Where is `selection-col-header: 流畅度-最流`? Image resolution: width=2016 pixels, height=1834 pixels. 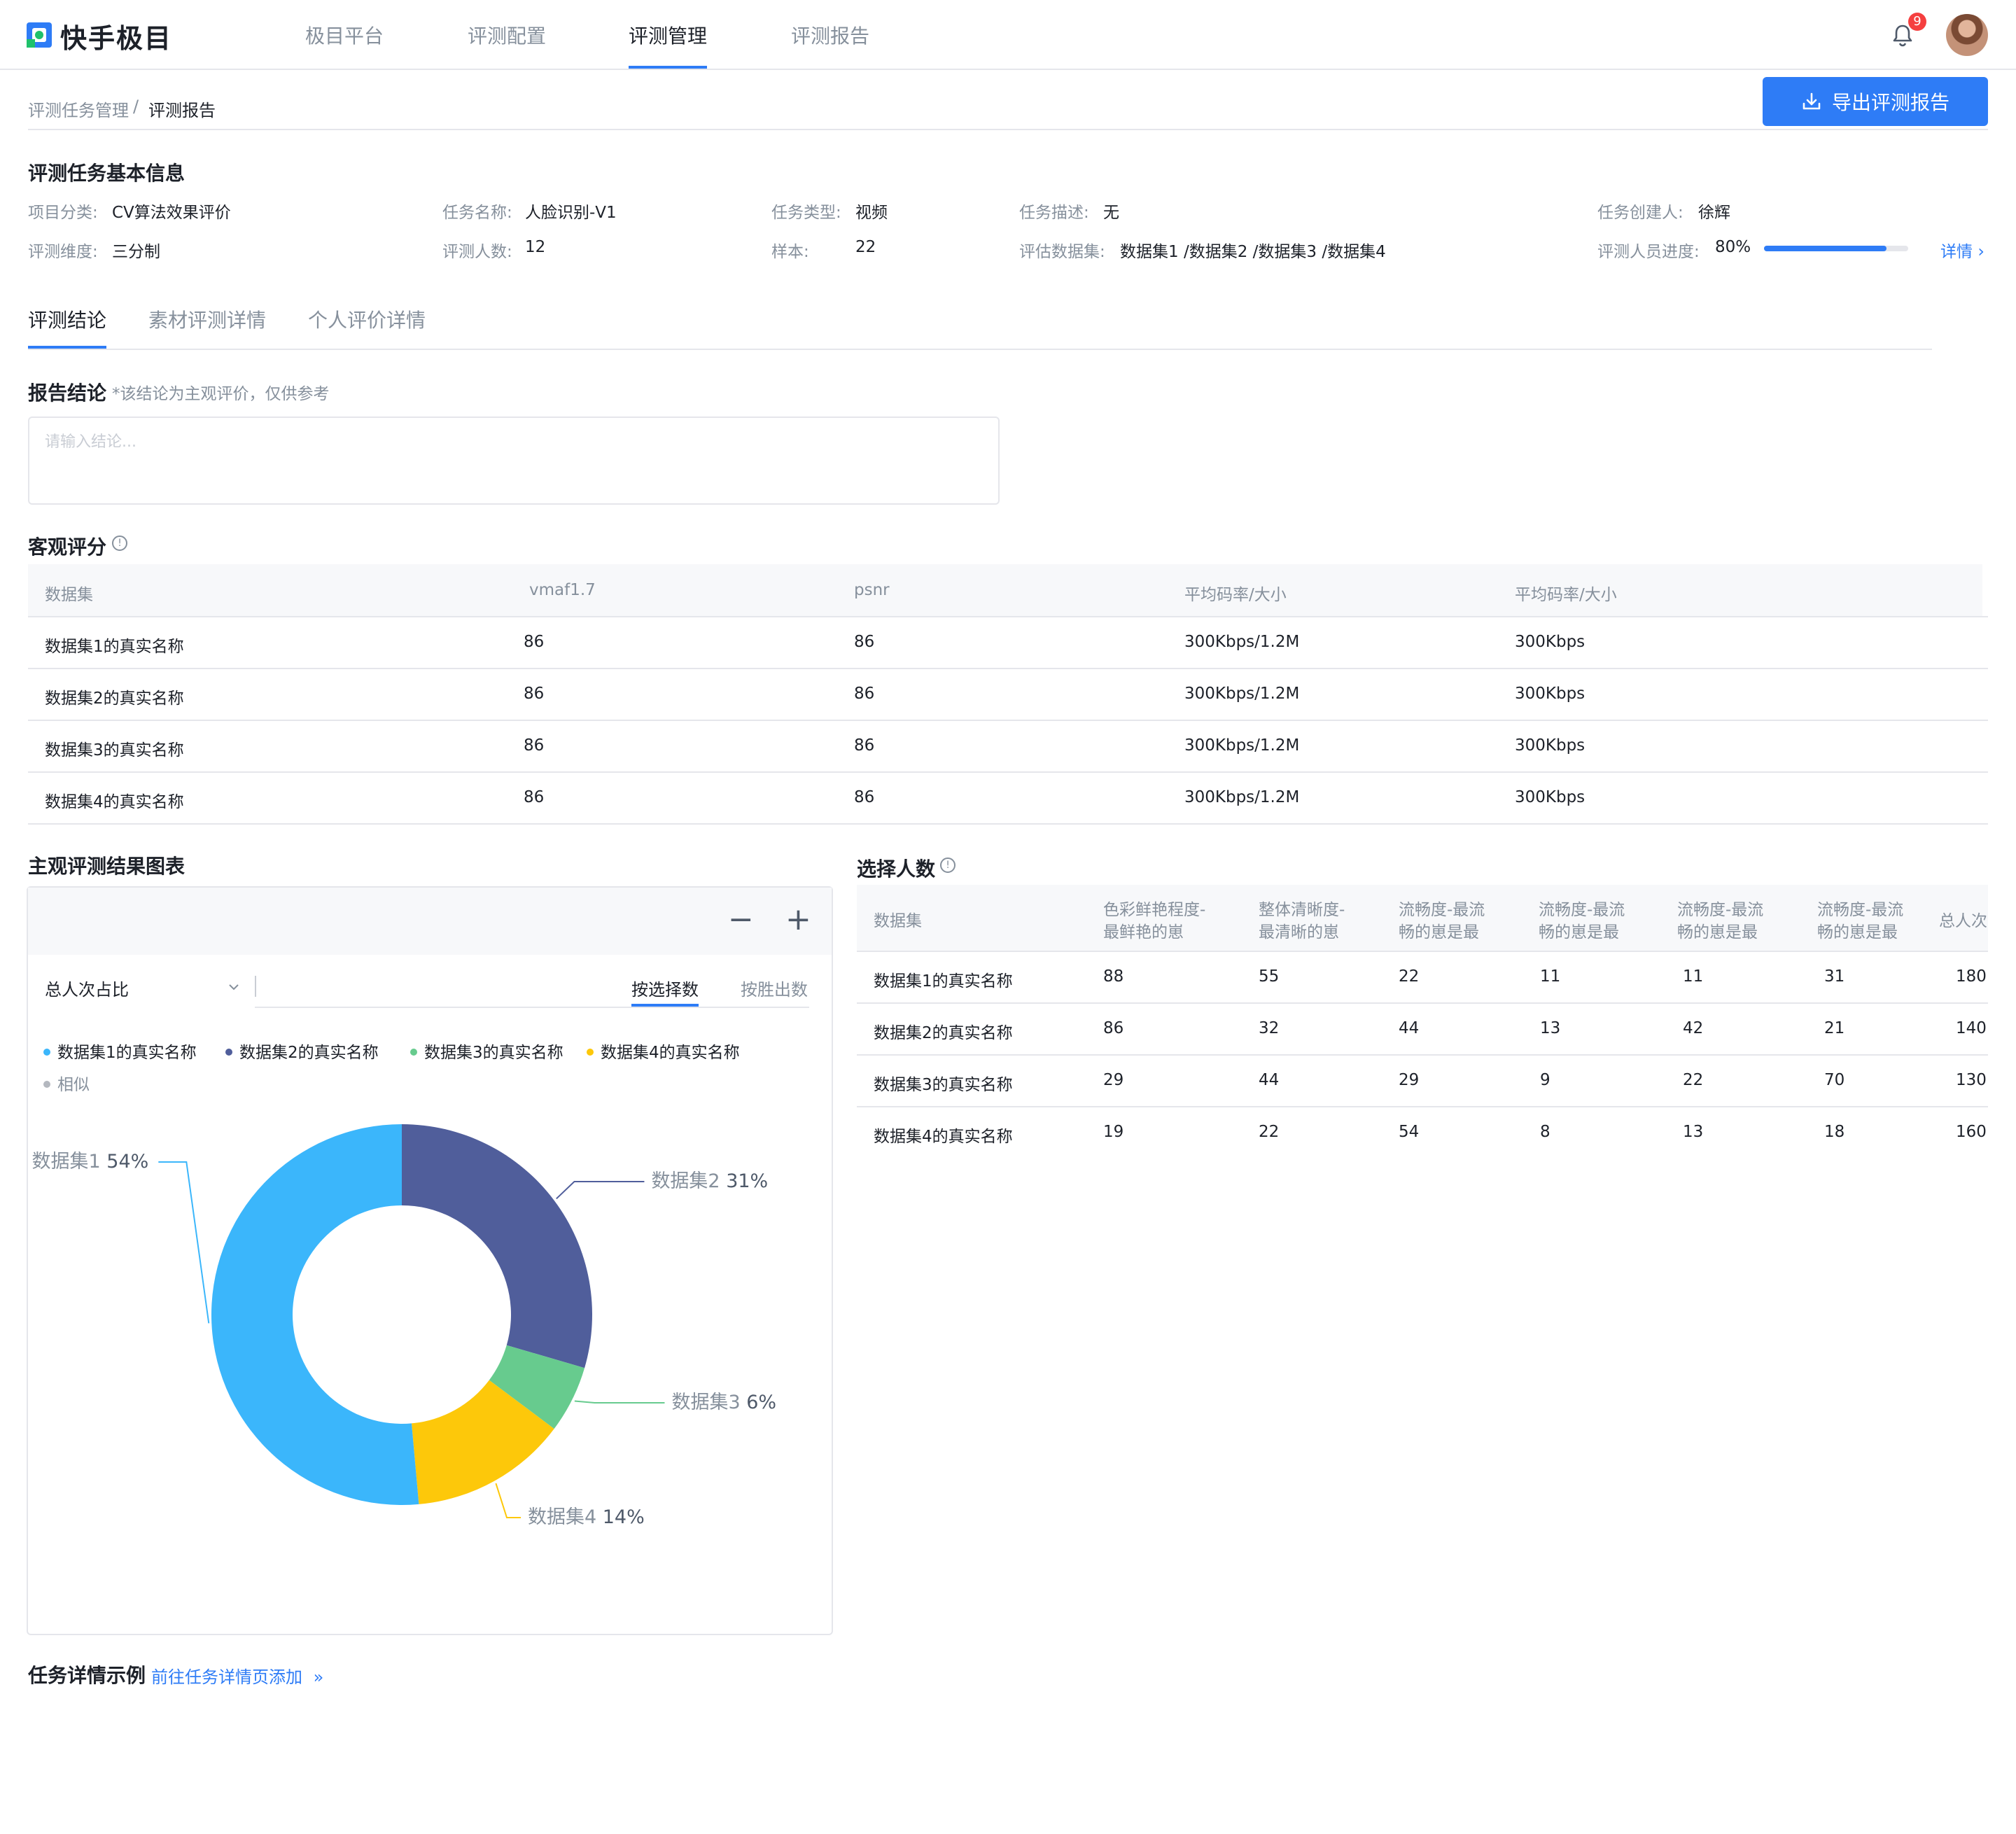
selection-col-header: 流畅度-最流 is located at coordinates (1442, 910).